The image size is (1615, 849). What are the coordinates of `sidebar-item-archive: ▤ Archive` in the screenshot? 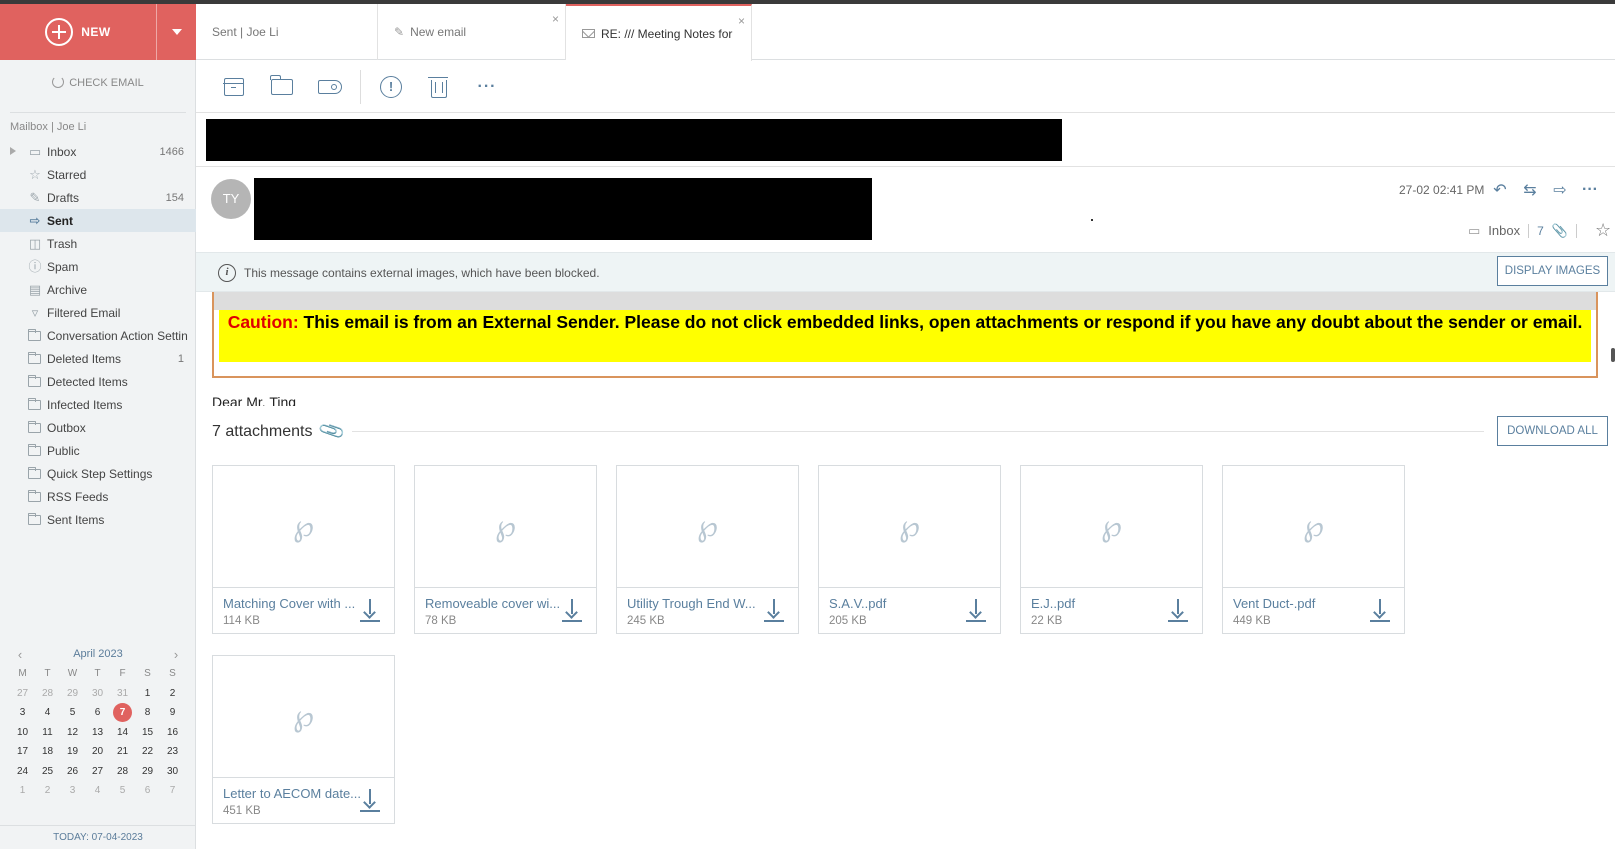 It's located at (98, 289).